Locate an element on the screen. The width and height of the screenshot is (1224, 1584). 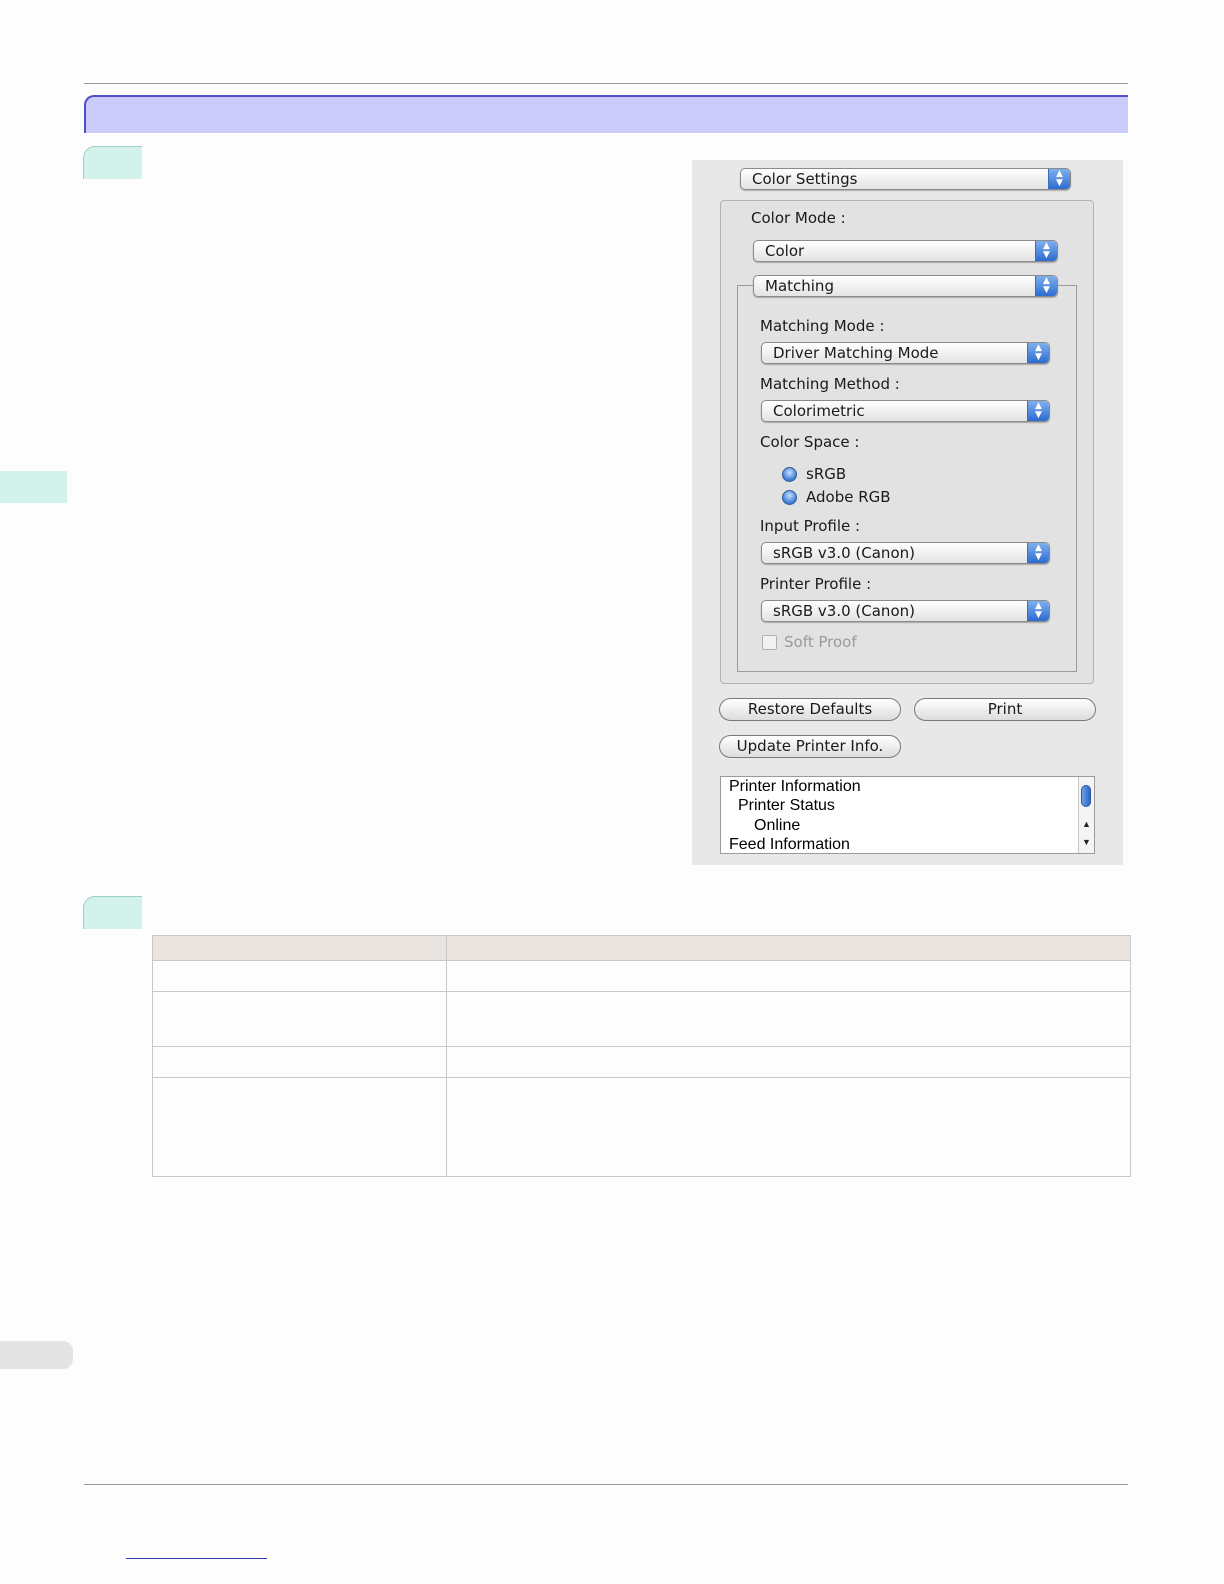
list-item: Online is located at coordinates (777, 826).